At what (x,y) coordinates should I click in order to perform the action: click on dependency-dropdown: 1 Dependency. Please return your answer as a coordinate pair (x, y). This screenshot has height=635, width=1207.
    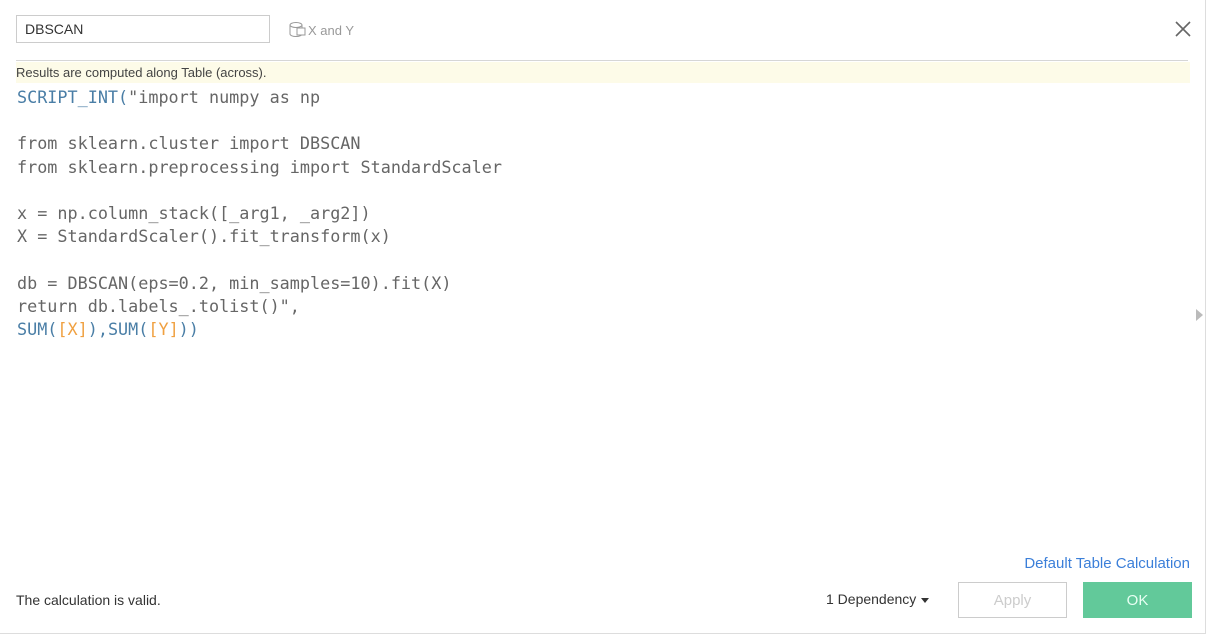
    Looking at the image, I should click on (878, 599).